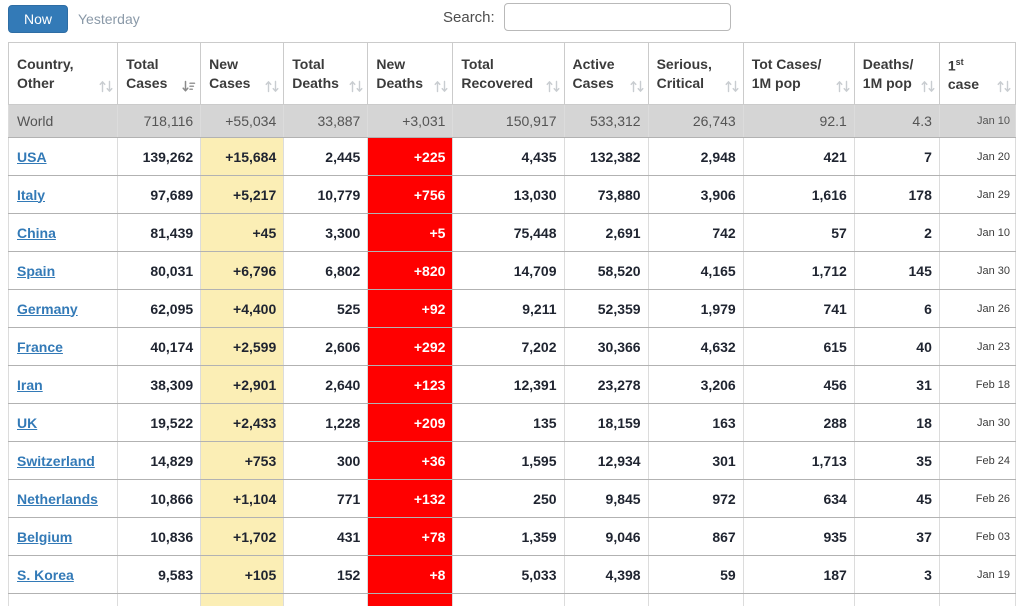 The image size is (1024, 616). I want to click on cell-serious_critical: 2,948, so click(695, 156).